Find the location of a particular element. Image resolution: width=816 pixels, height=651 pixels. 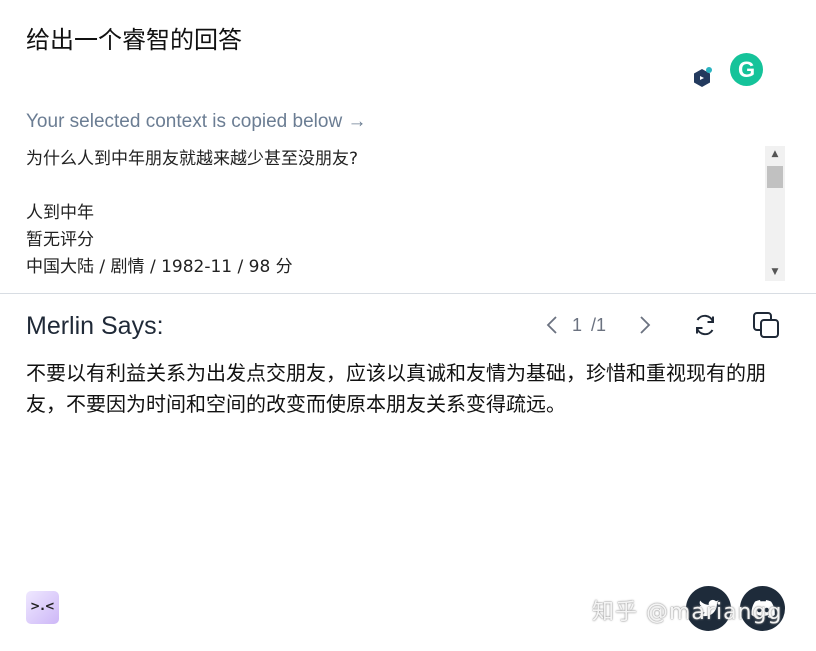

refresh-icon is located at coordinates (705, 325).